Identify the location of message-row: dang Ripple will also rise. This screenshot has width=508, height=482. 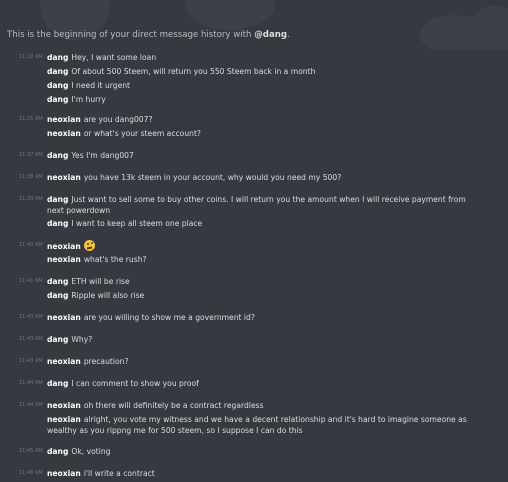
(254, 297).